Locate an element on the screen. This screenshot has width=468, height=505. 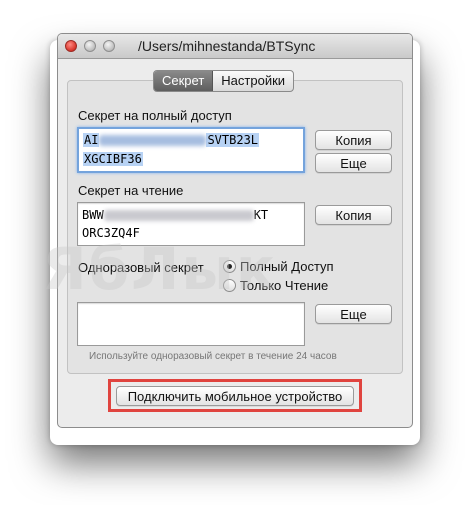
radio-read-only: Только Чтение is located at coordinates (275, 285).